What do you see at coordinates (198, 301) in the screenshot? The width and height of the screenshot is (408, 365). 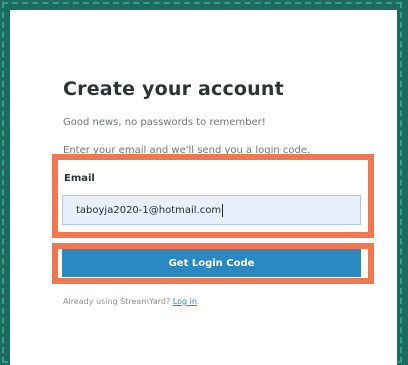 I see `already-period: .` at bounding box center [198, 301].